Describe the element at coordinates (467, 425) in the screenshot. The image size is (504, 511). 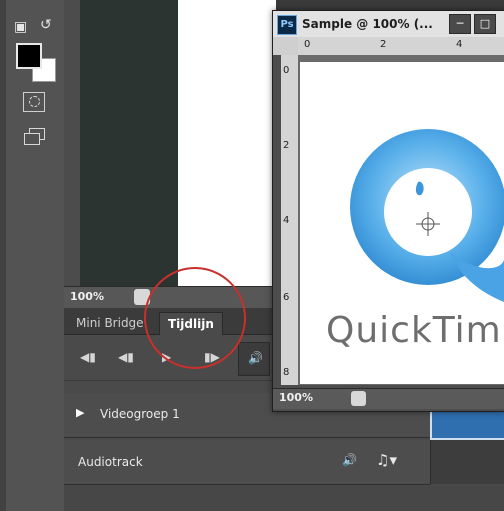
I see `video-clip-thumbnail` at that location.